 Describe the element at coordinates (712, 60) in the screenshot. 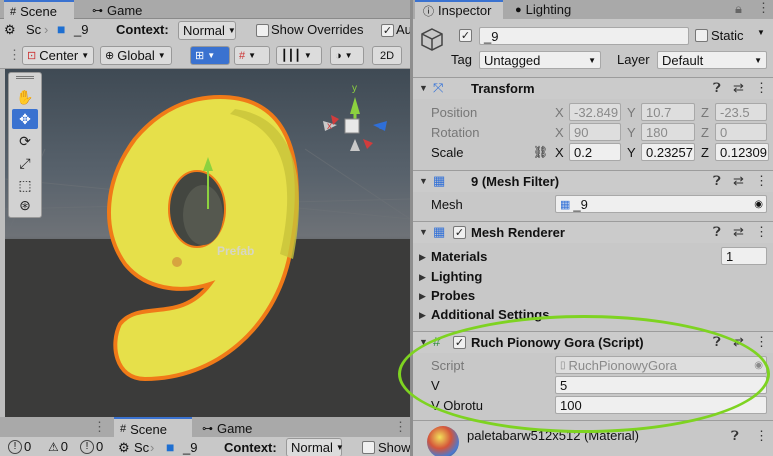

I see `layer-dropdown: Default ▼` at that location.